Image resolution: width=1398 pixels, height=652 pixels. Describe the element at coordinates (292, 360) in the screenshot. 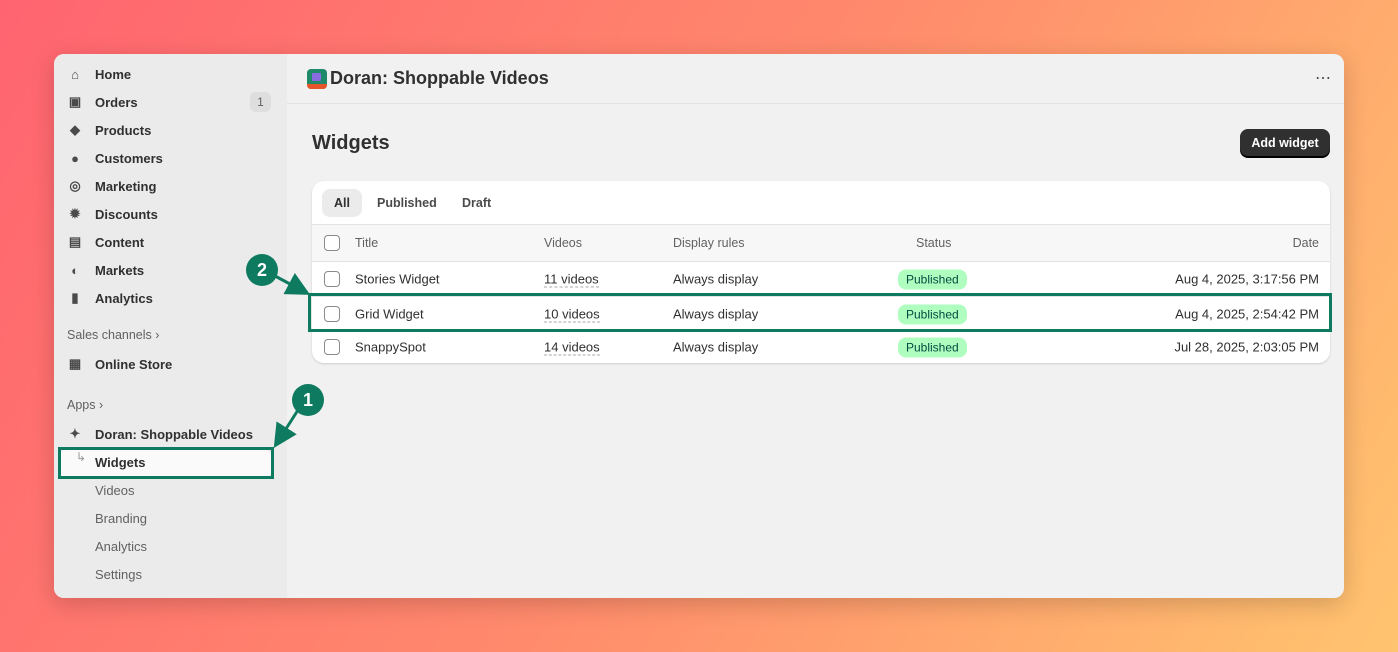

I see `annotation-arrows` at that location.